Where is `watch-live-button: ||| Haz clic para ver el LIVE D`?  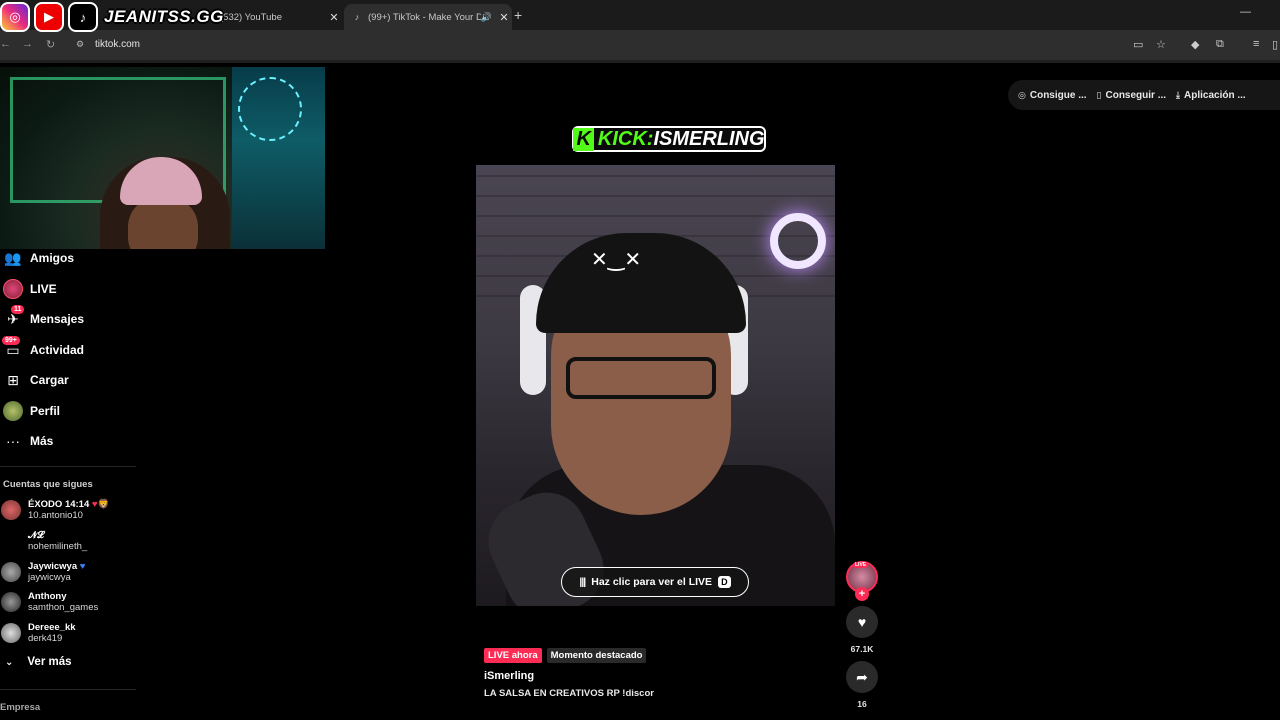 watch-live-button: ||| Haz clic para ver el LIVE D is located at coordinates (655, 582).